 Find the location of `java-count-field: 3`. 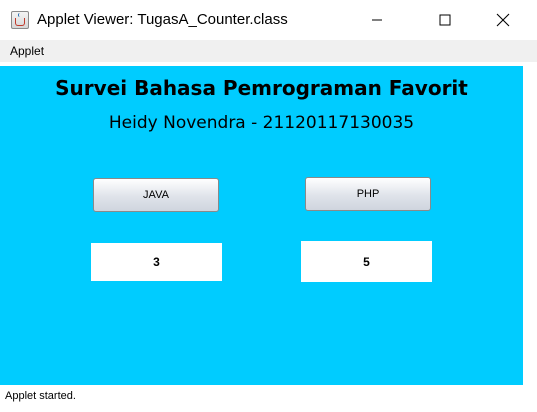

java-count-field: 3 is located at coordinates (156, 262).